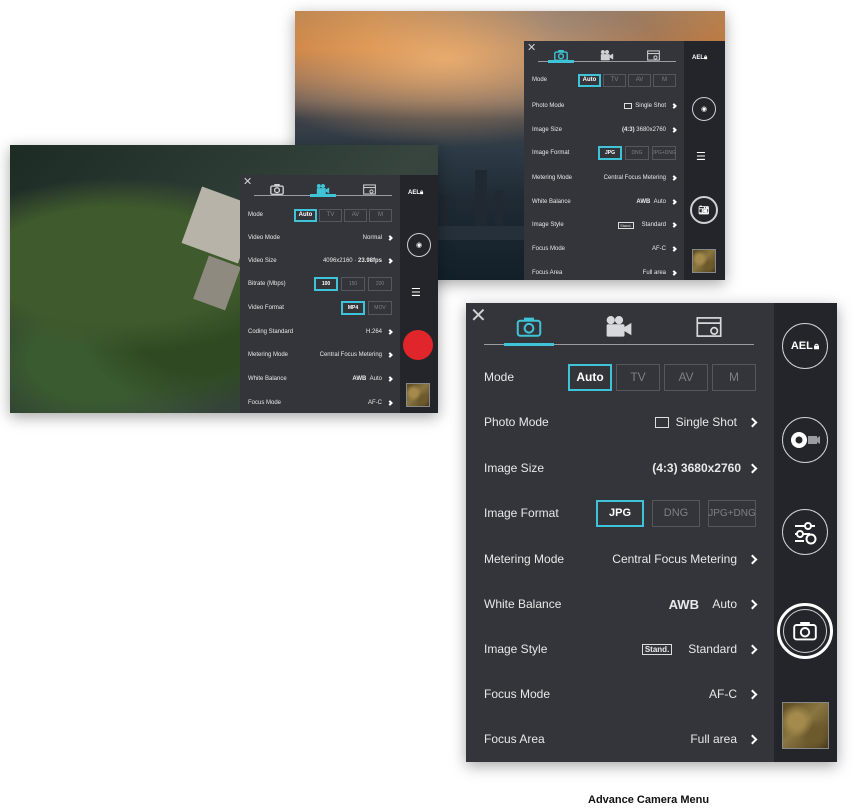 Image resolution: width=857 pixels, height=809 pixels. What do you see at coordinates (422, 193) in the screenshot?
I see `lock-icon: 🔒︎` at bounding box center [422, 193].